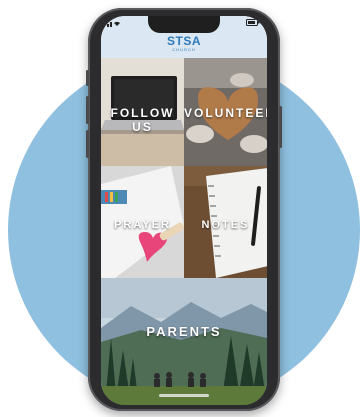 Image resolution: width=363 pixels, height=417 pixels. Describe the element at coordinates (87, 78) in the screenshot. I see `phone-mute-switch` at that location.